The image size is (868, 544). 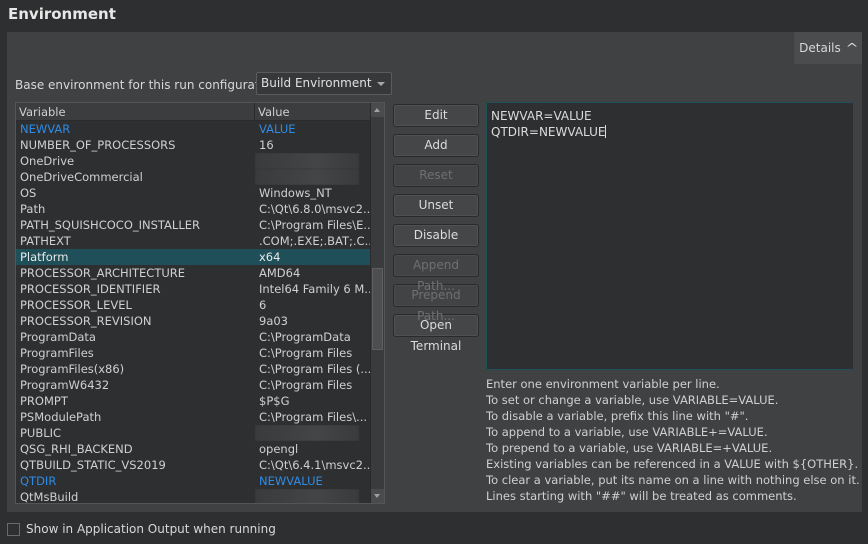 I want to click on details-button: Details ^, so click(x=828, y=48).